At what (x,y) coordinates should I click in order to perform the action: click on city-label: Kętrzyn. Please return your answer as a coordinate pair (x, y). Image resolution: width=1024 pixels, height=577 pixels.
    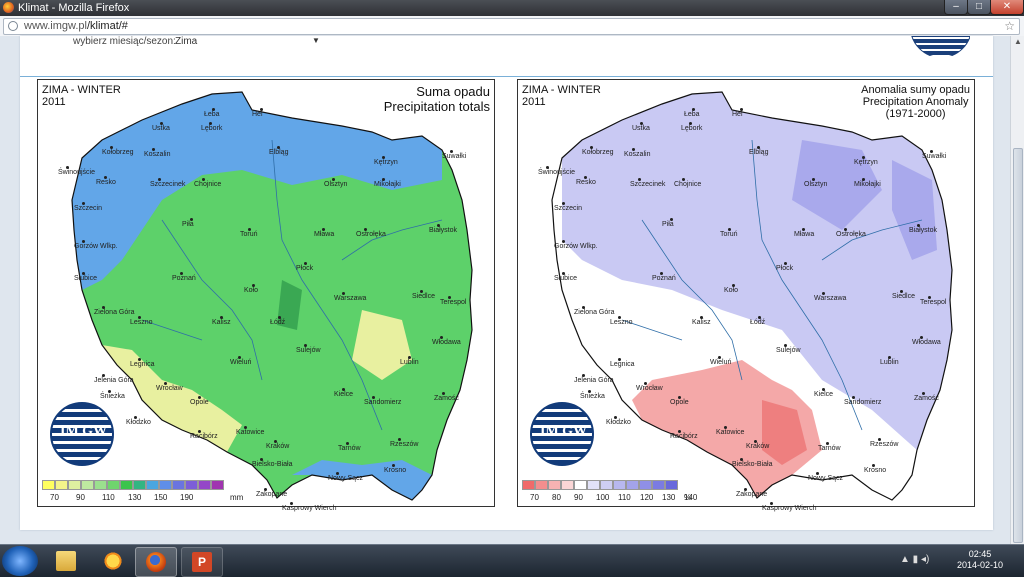
    Looking at the image, I should click on (386, 162).